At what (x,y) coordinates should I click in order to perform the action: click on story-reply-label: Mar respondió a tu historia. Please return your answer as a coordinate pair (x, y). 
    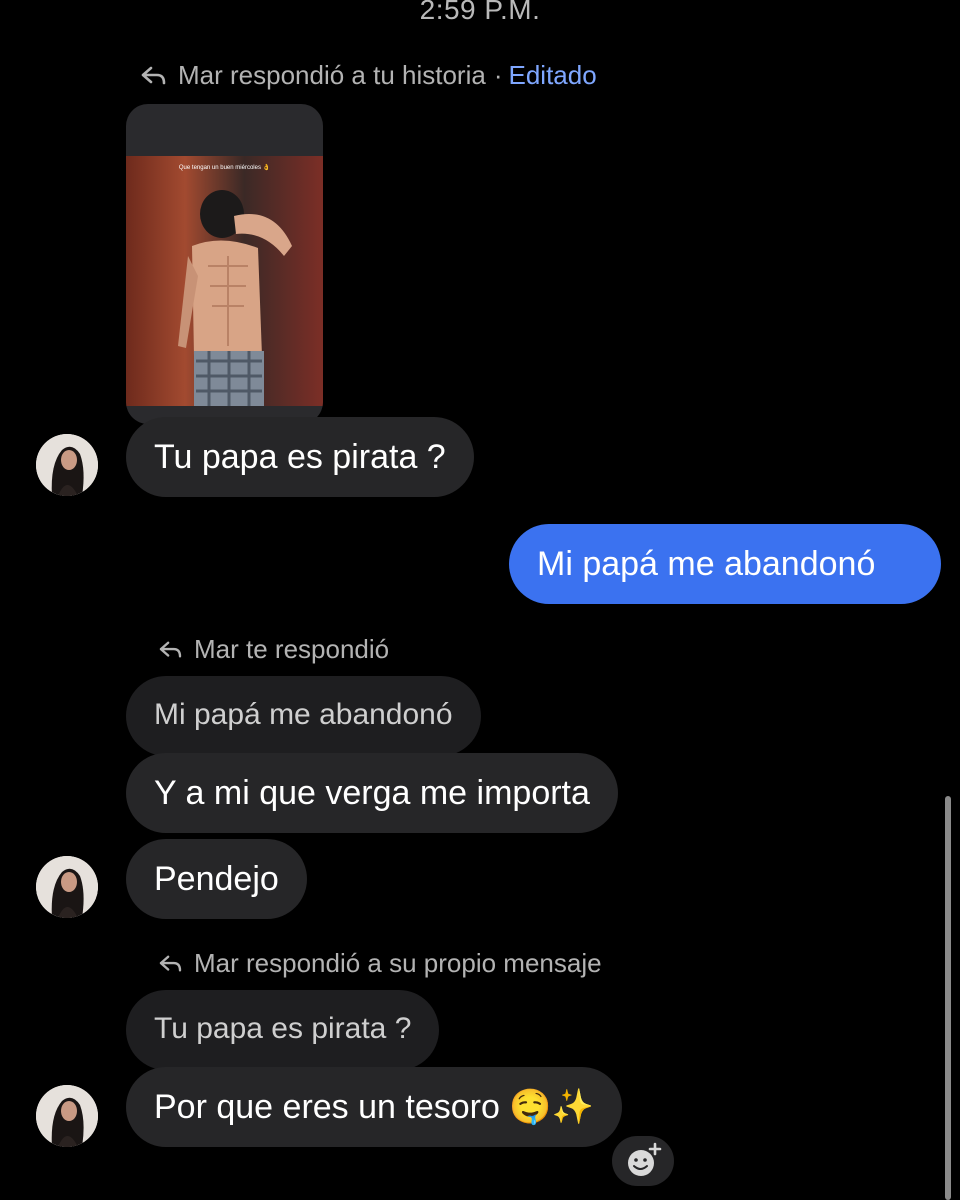
    Looking at the image, I should click on (332, 75).